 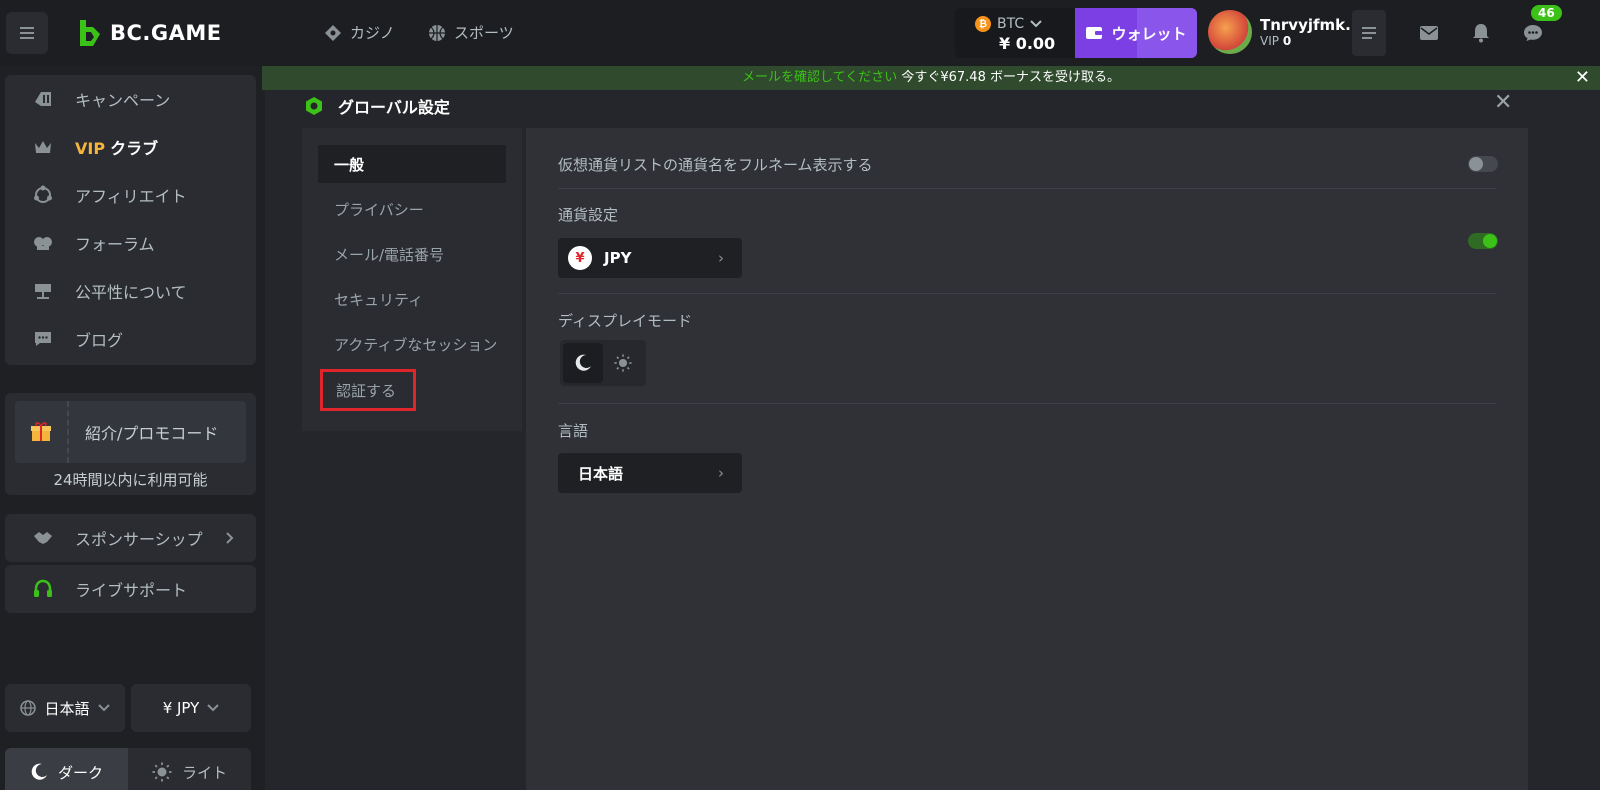 I want to click on sidebar-item-label: フォーラム, so click(x=115, y=244).